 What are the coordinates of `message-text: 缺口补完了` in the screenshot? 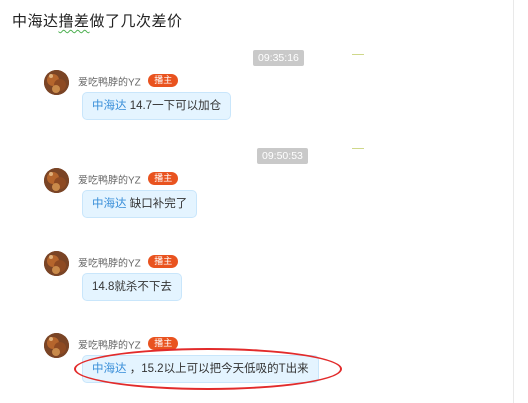 It's located at (157, 204).